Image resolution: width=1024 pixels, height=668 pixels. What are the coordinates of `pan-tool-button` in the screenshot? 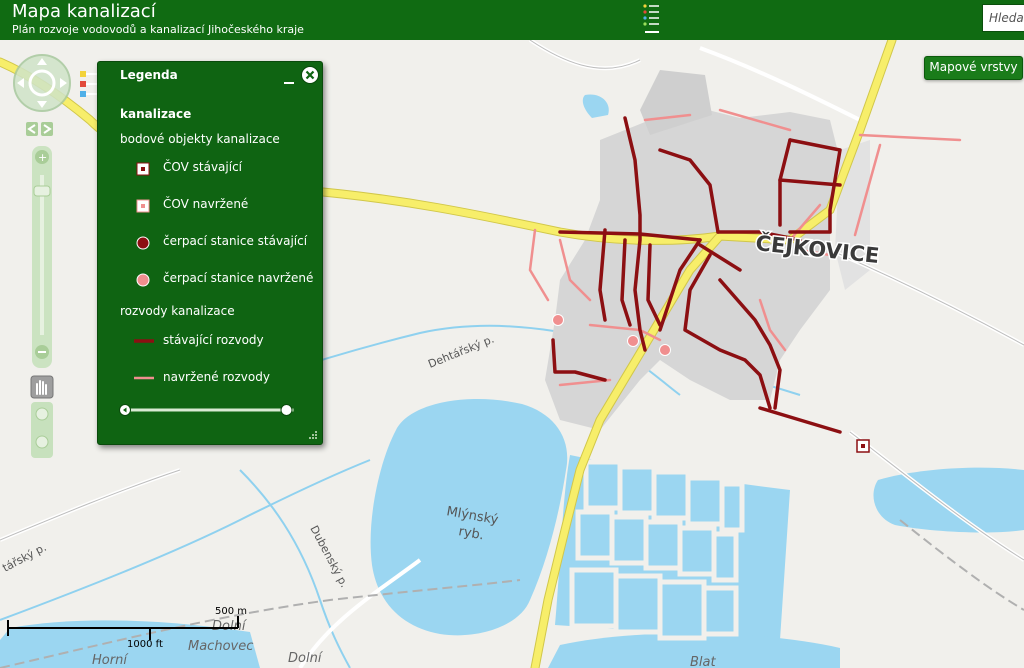 It's located at (42, 387).